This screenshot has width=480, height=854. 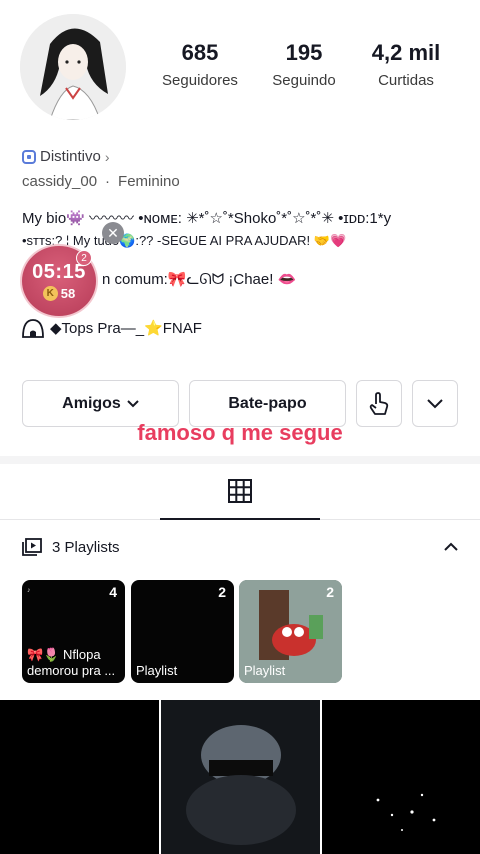 I want to click on grid-icon, so click(x=240, y=491).